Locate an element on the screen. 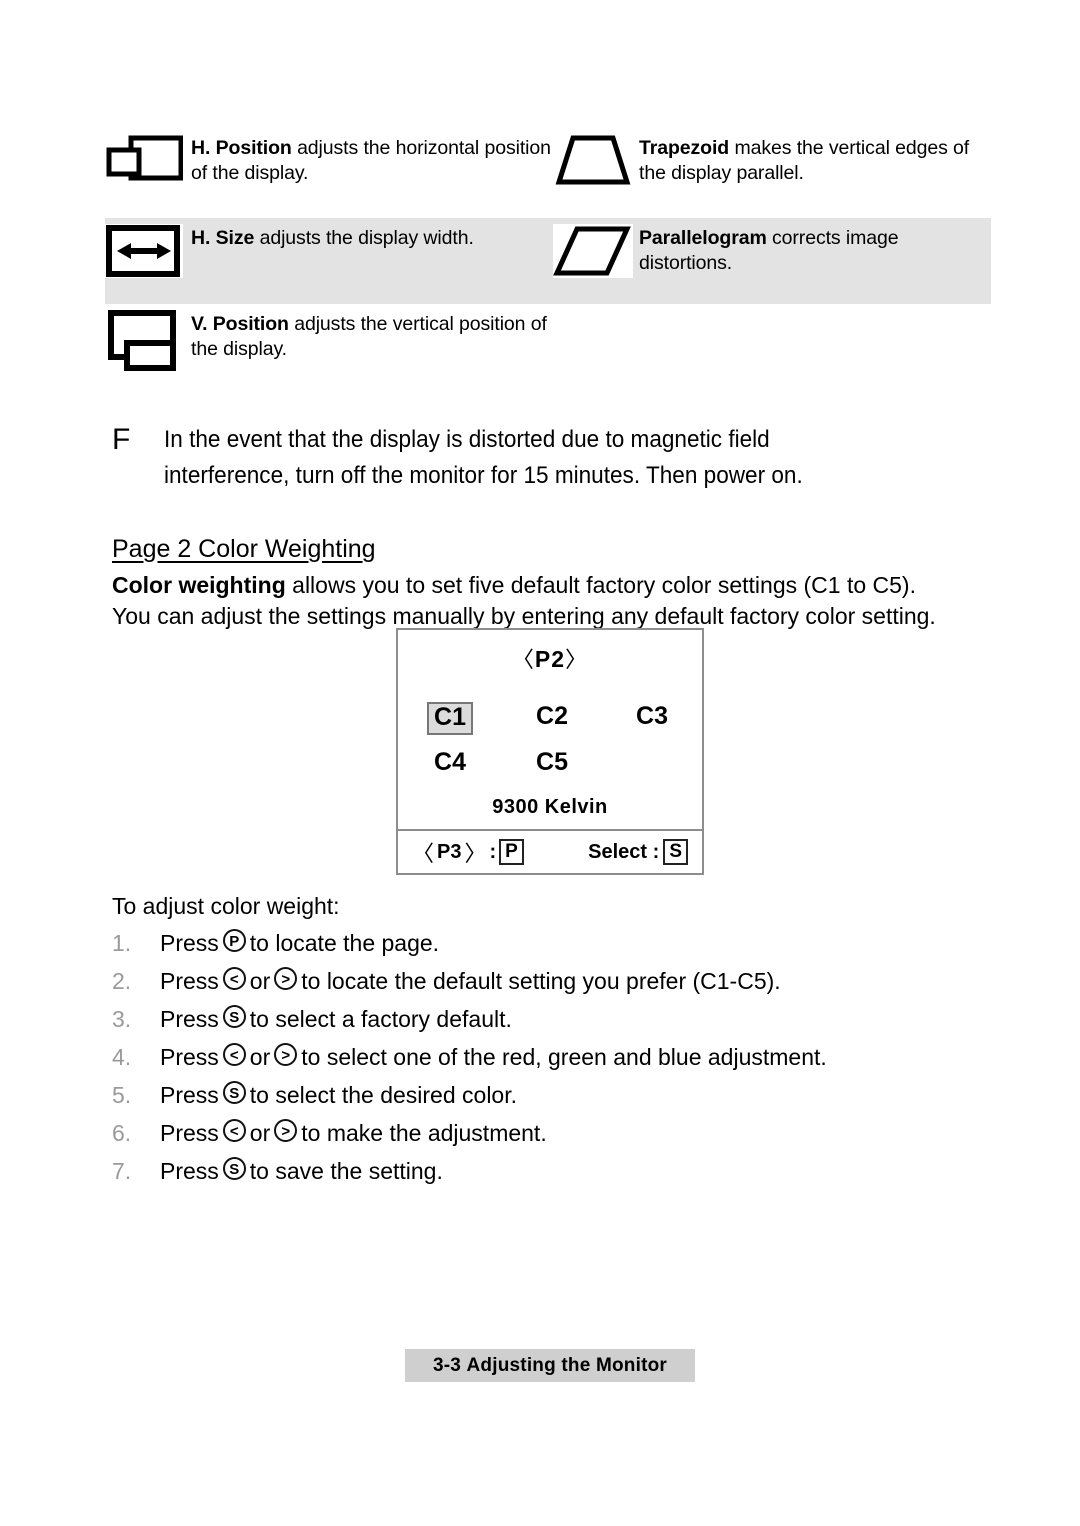 The width and height of the screenshot is (1080, 1526). step-post: to save the setting. is located at coordinates (346, 1171).